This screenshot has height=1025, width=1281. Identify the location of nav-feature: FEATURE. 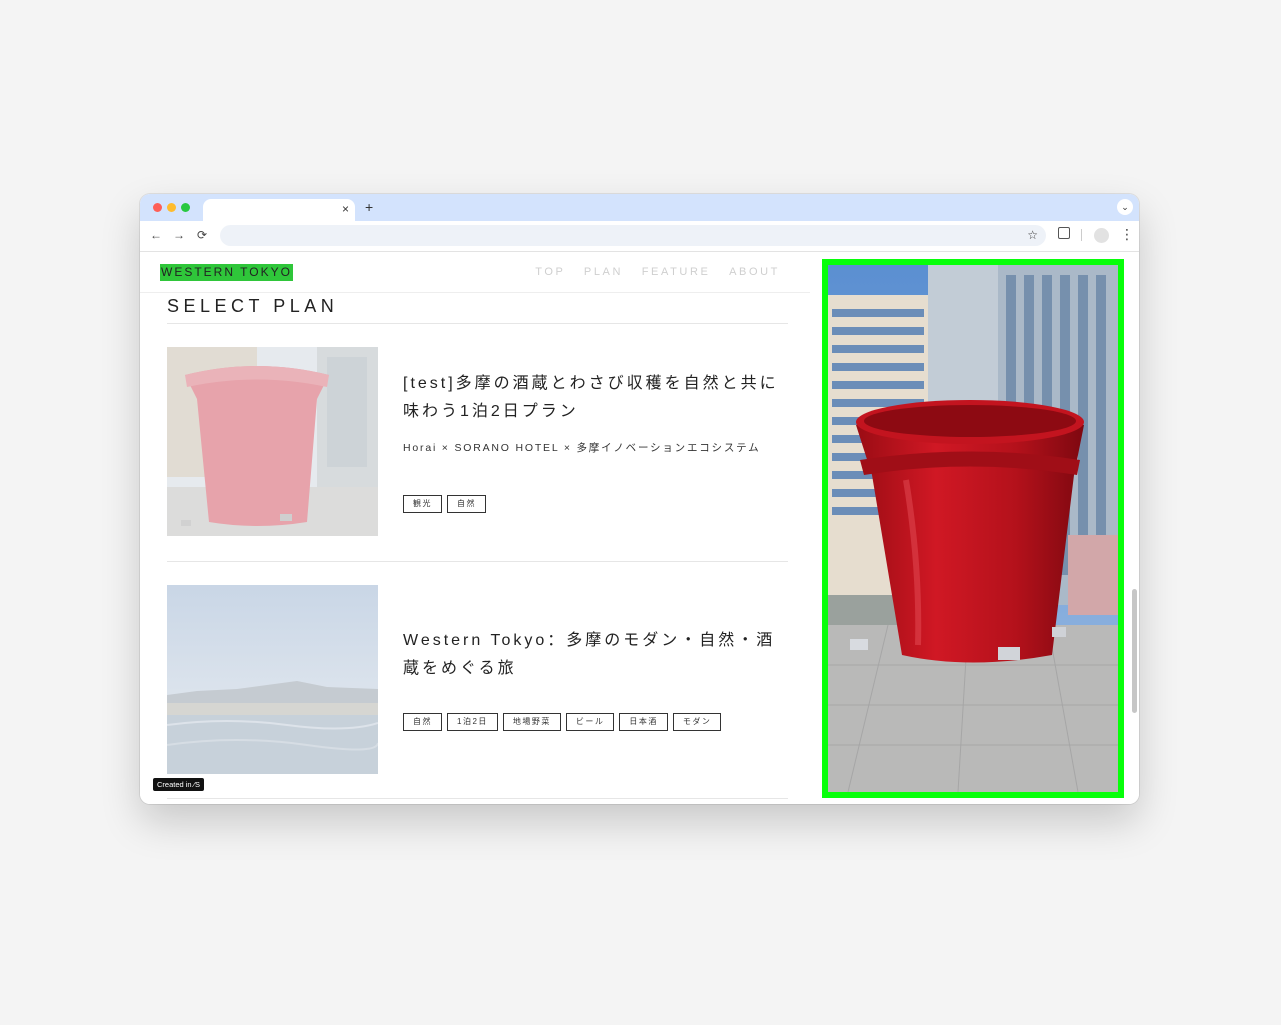
(676, 272).